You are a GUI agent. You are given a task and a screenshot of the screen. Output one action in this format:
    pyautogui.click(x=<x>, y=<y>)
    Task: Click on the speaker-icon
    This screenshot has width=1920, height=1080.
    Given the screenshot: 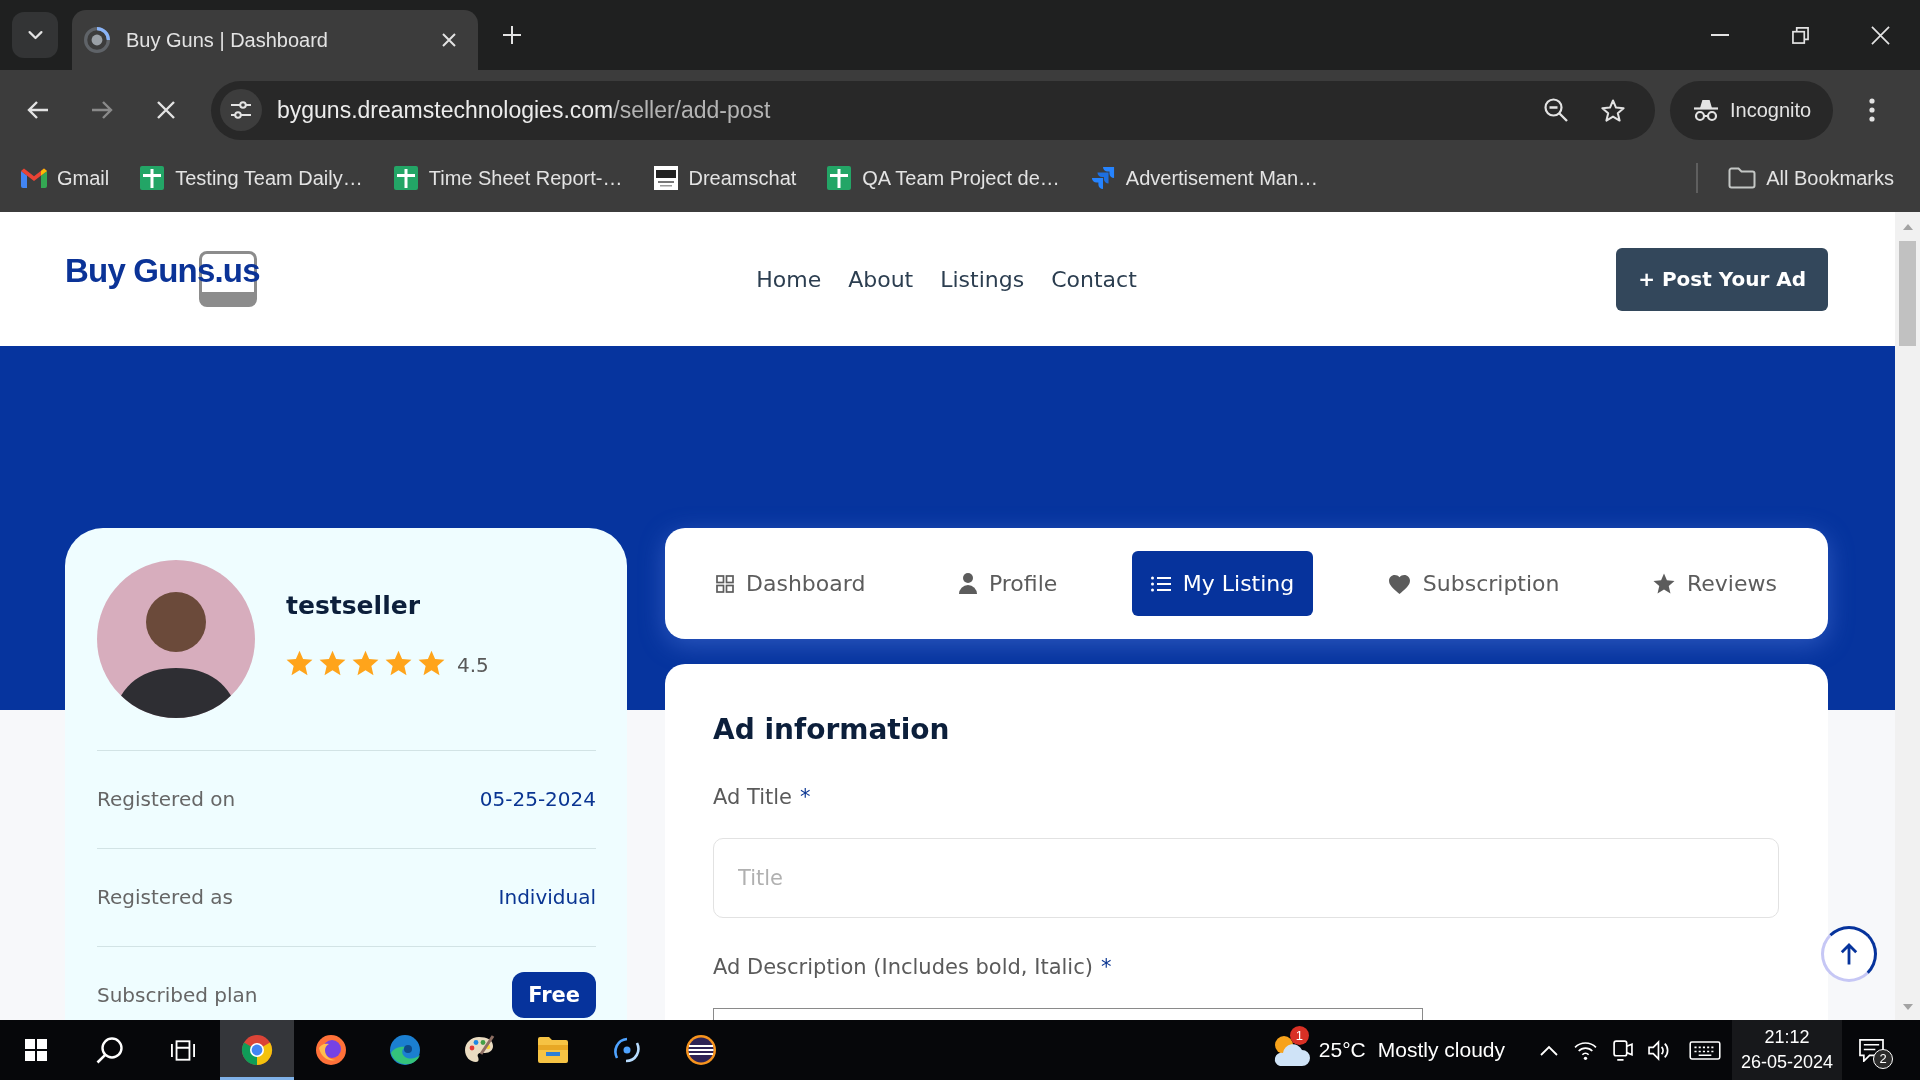 What is the action you would take?
    pyautogui.click(x=1659, y=1050)
    